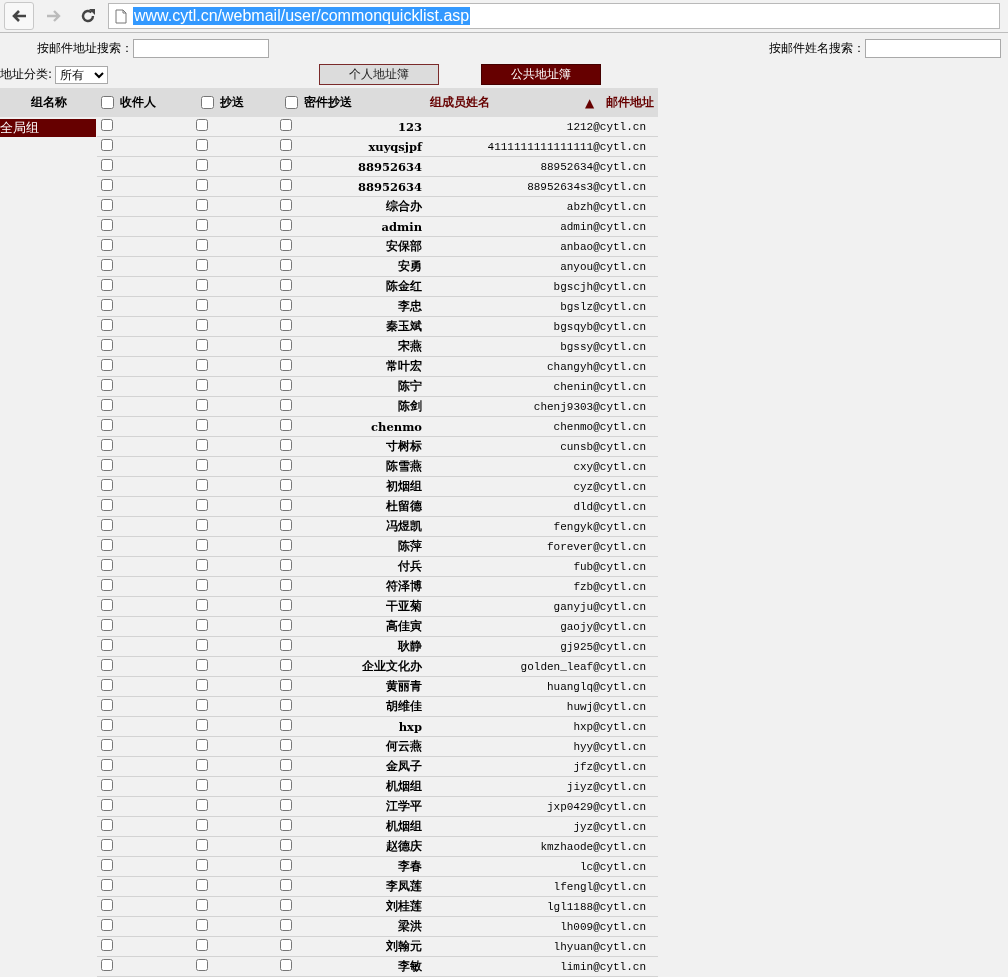 This screenshot has height=977, width=1008. I want to click on column-header: 组成员姓名, so click(460, 102).